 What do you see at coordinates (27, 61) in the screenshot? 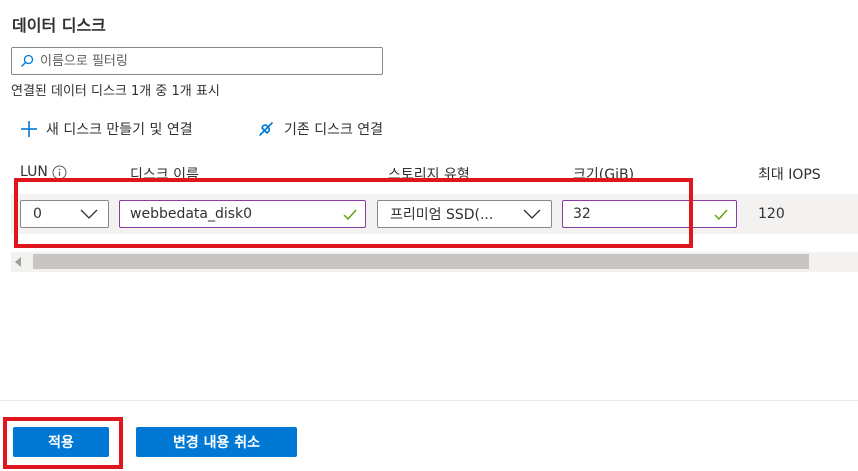
I see `search-icon` at bounding box center [27, 61].